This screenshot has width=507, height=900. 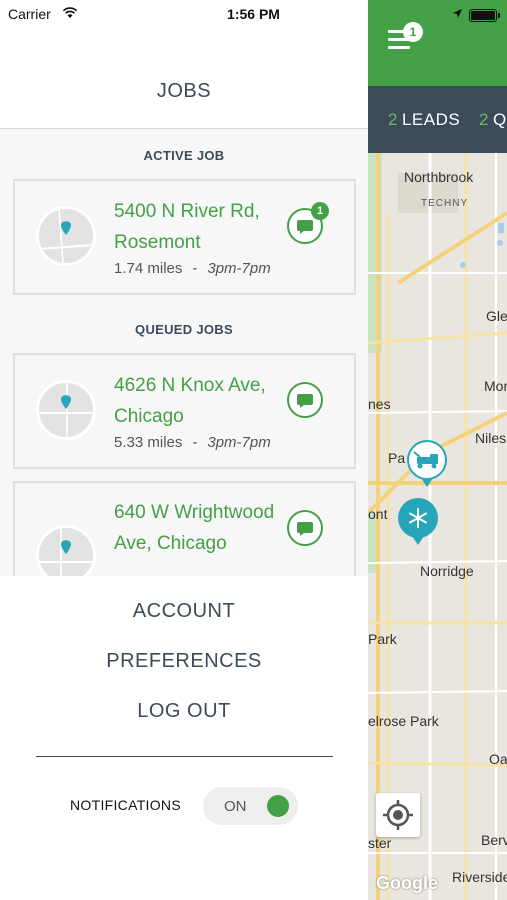 What do you see at coordinates (184, 155) in the screenshot?
I see `active-job-heading: ACTIVE JOB` at bounding box center [184, 155].